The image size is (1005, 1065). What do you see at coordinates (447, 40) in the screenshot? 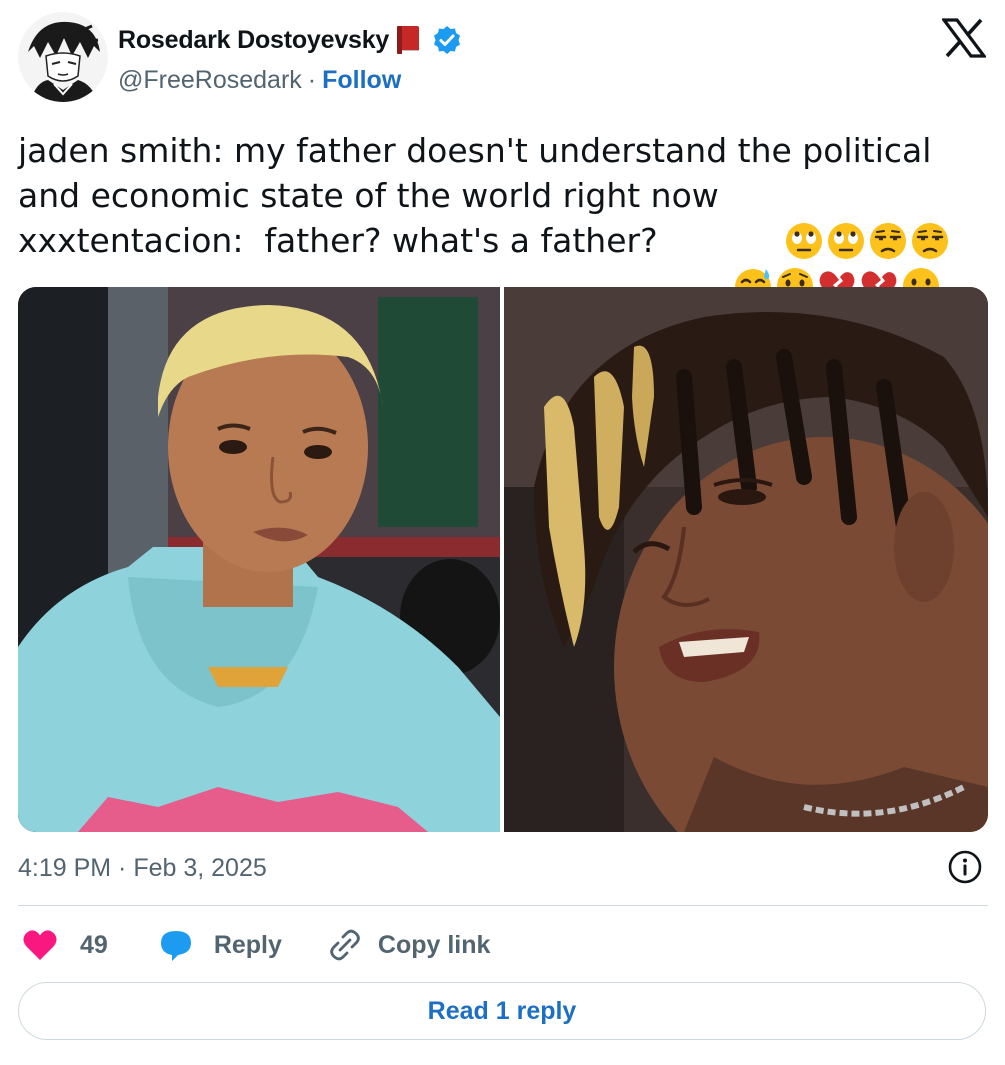
I see `verified-badge-icon` at bounding box center [447, 40].